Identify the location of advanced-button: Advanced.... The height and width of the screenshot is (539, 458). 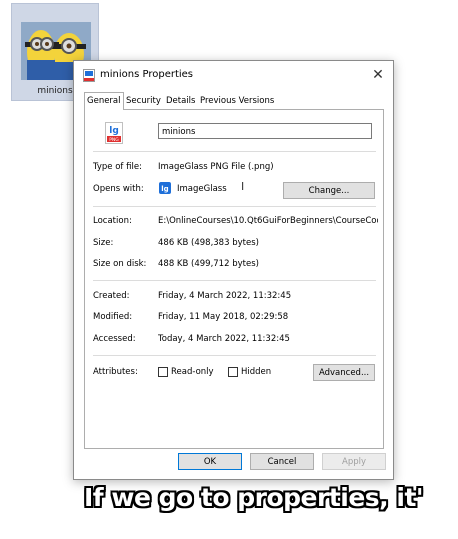
(344, 372).